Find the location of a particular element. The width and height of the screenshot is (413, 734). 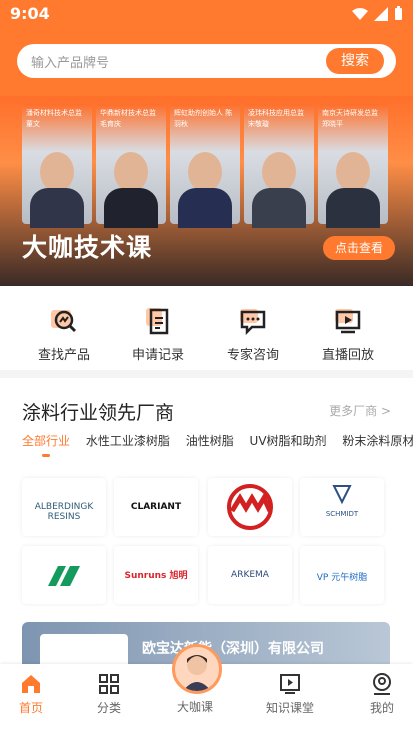

speaker-caption: 凌玮科技应用总监 宋敬璇 is located at coordinates (276, 118).